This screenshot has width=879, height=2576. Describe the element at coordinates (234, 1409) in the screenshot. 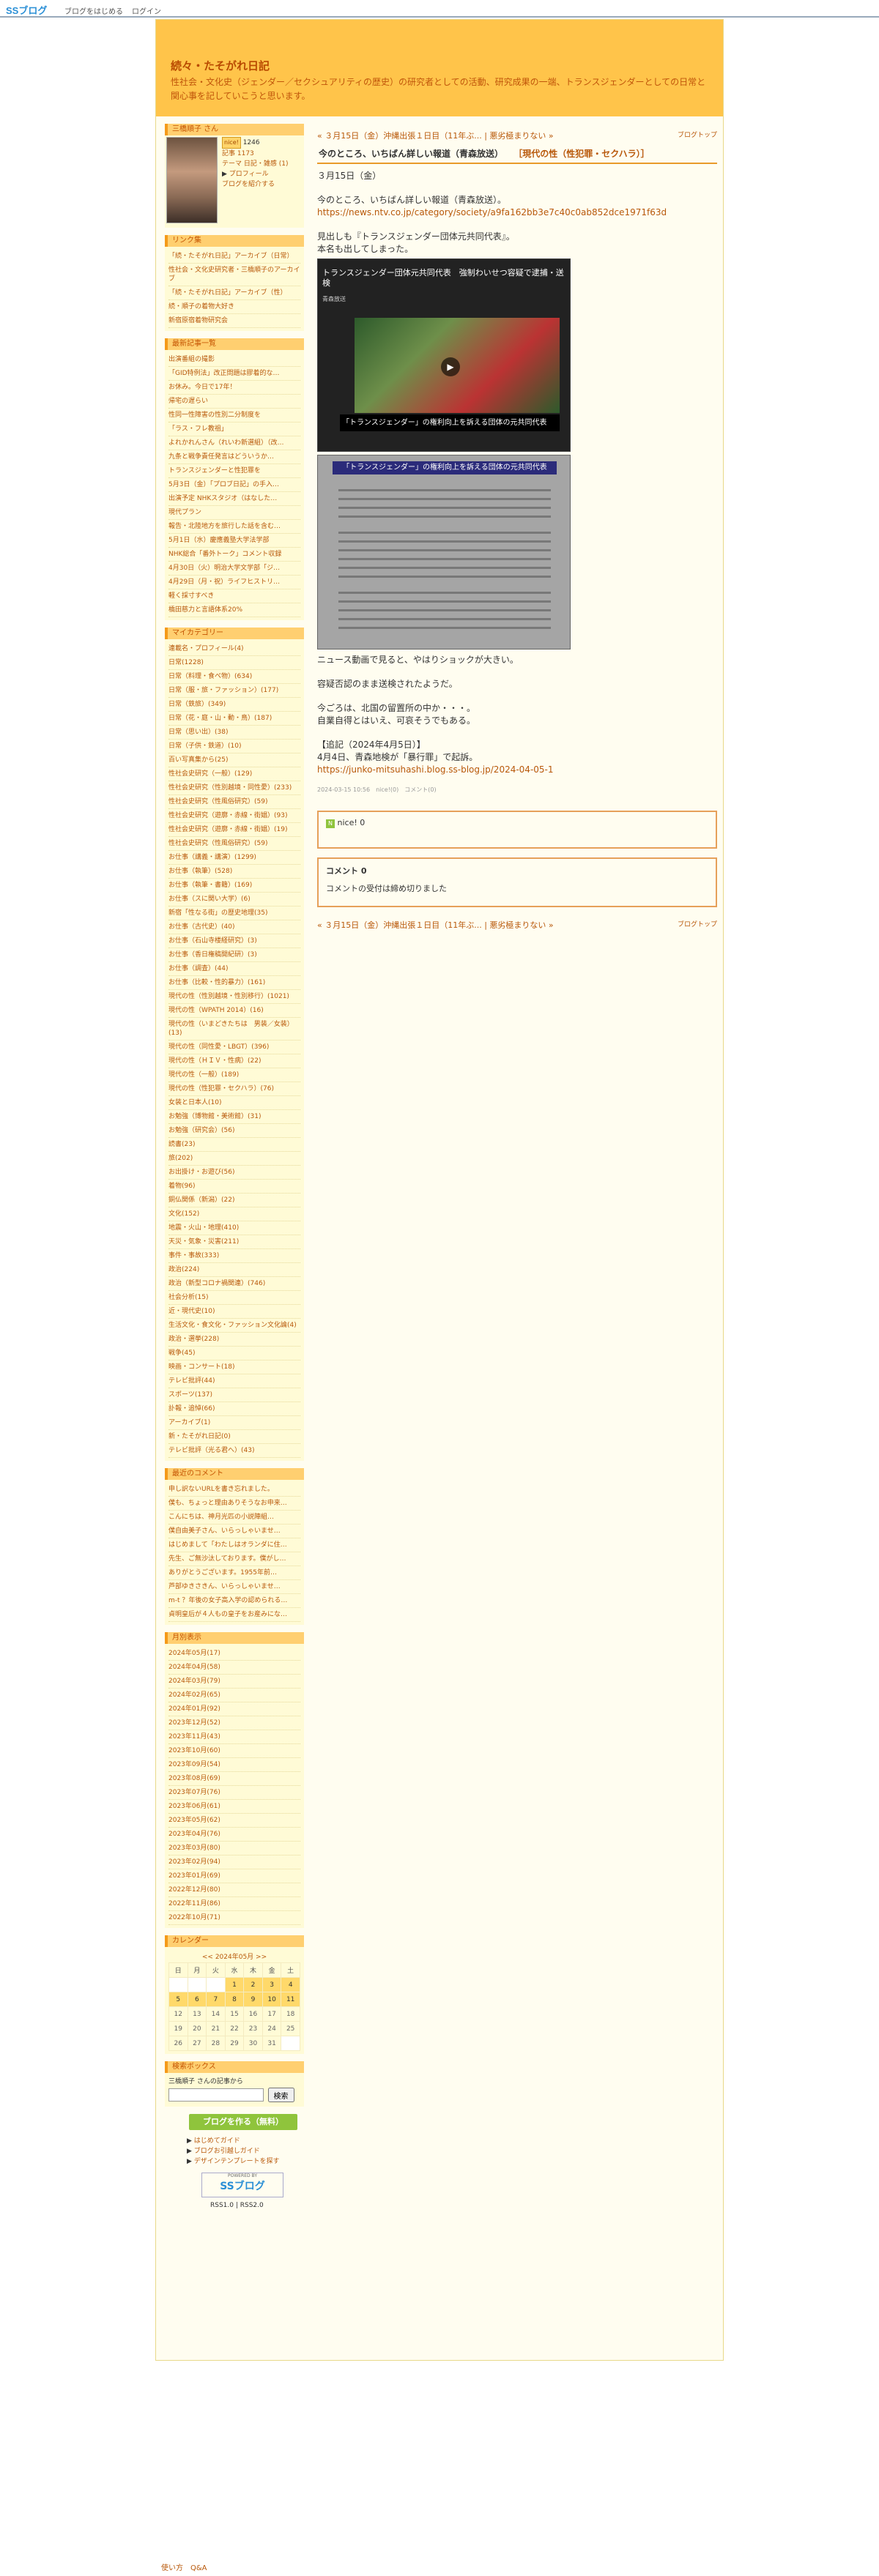

I see `category-item: 訃報・追悼(66)` at that location.